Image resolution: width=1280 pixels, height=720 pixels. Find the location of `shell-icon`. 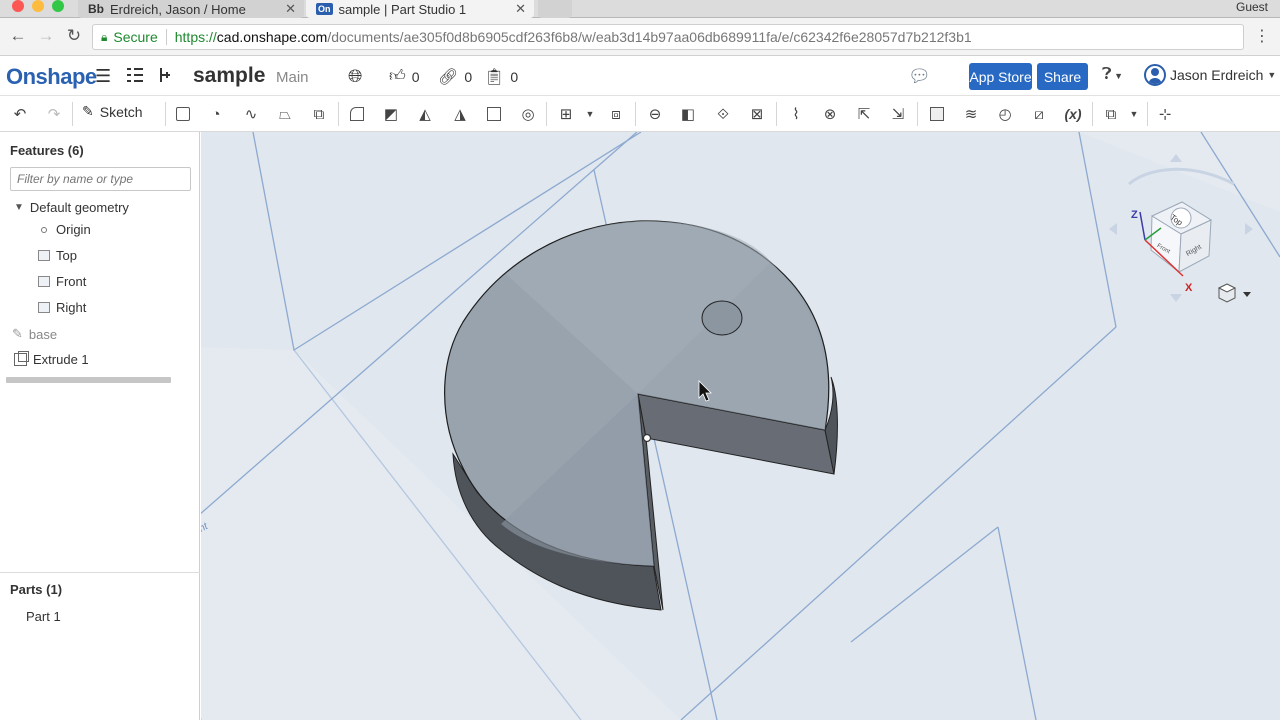

shell-icon is located at coordinates (494, 114).